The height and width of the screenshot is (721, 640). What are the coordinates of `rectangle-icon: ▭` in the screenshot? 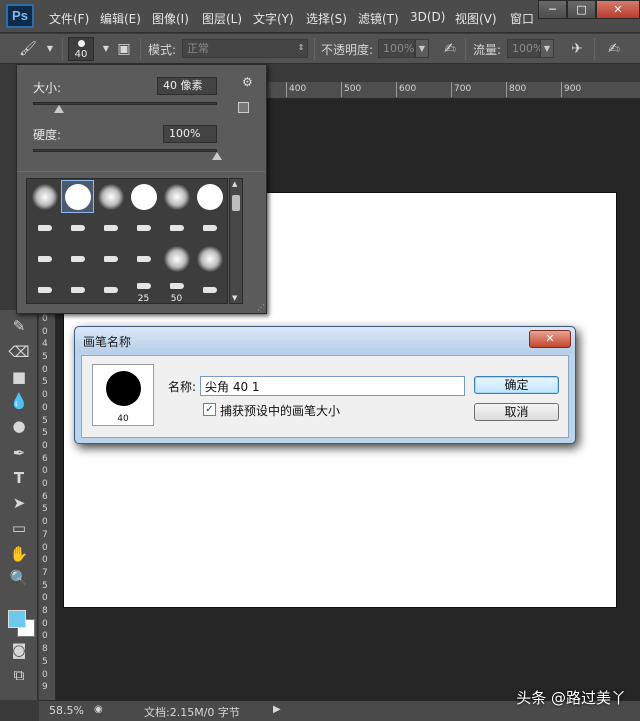 It's located at (19, 528).